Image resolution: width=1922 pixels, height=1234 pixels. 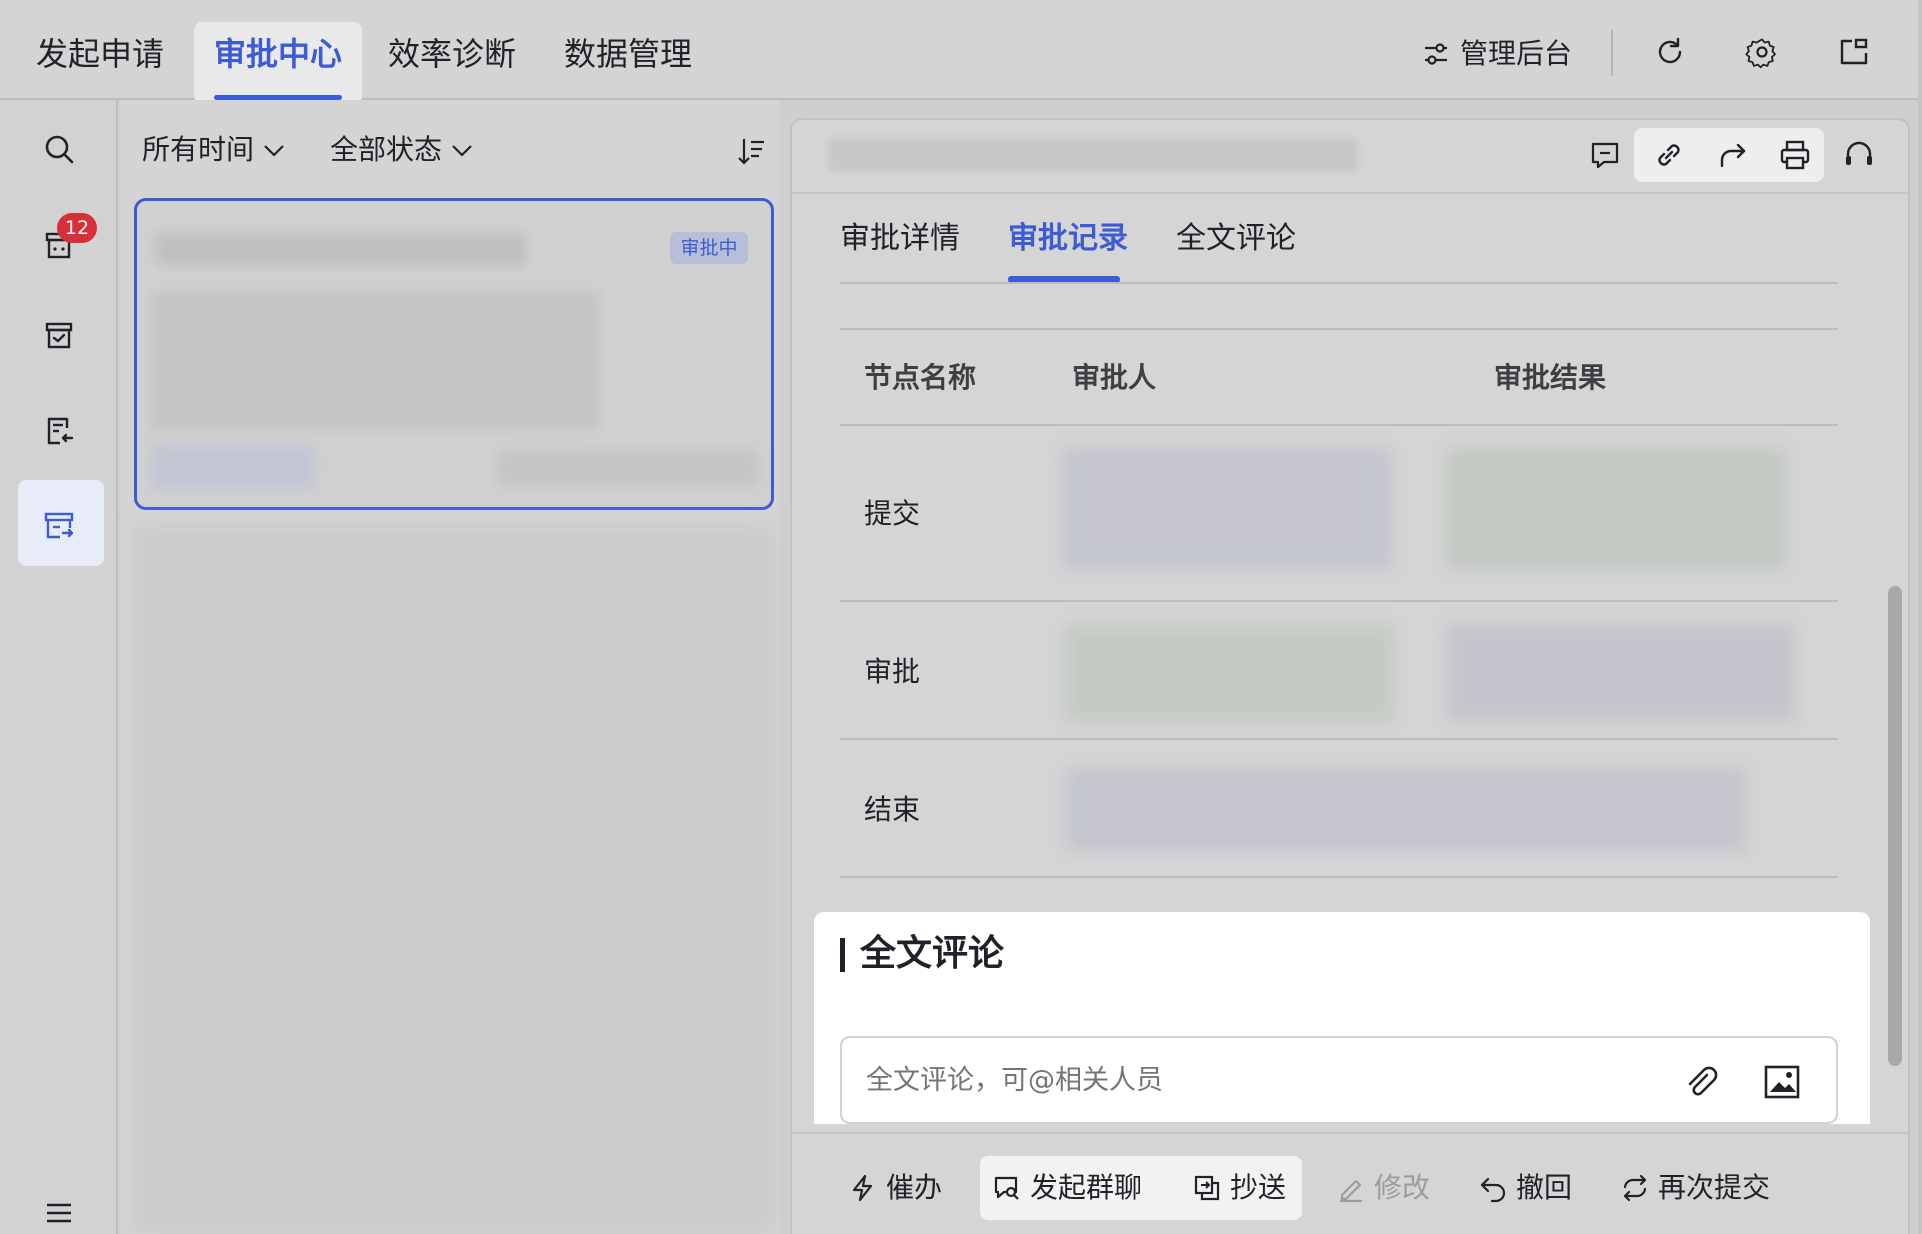 I want to click on link-icon, so click(x=1669, y=155).